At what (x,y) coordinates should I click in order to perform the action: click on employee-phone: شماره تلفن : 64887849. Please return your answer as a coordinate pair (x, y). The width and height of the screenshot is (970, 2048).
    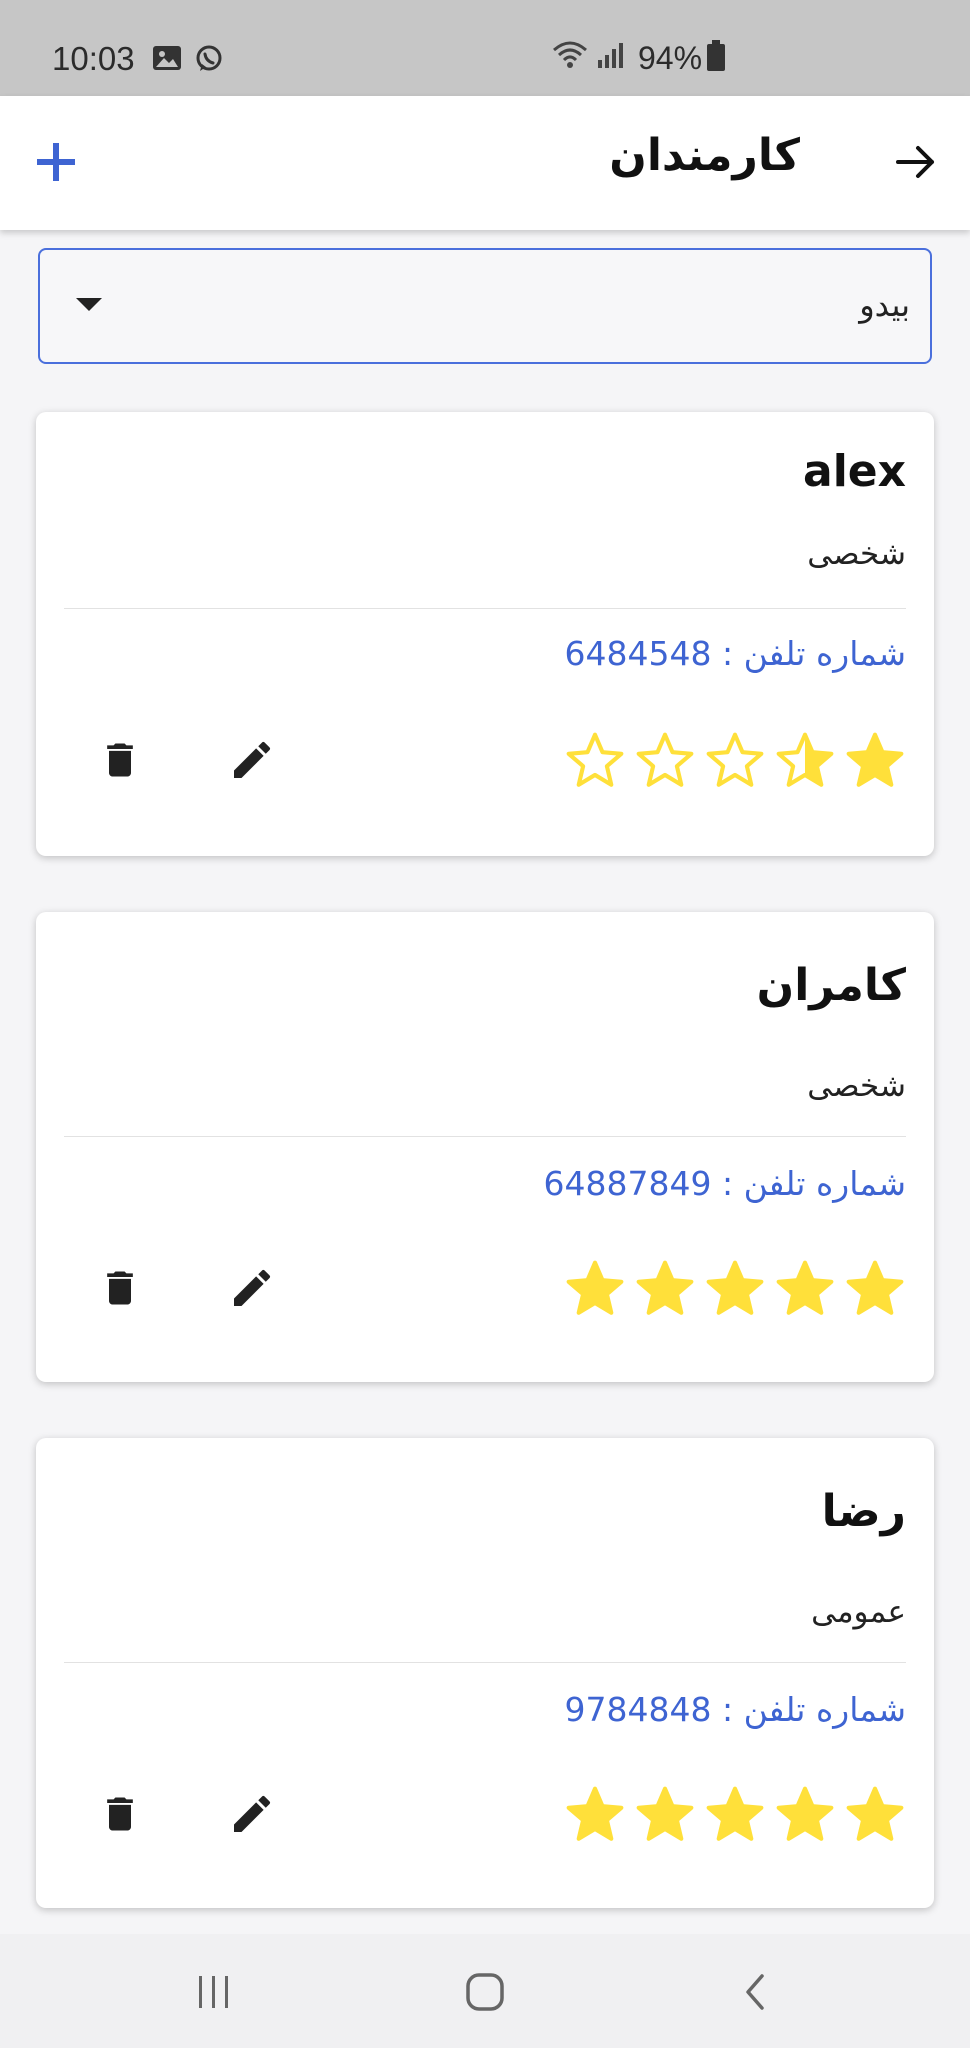
    Looking at the image, I should click on (725, 1183).